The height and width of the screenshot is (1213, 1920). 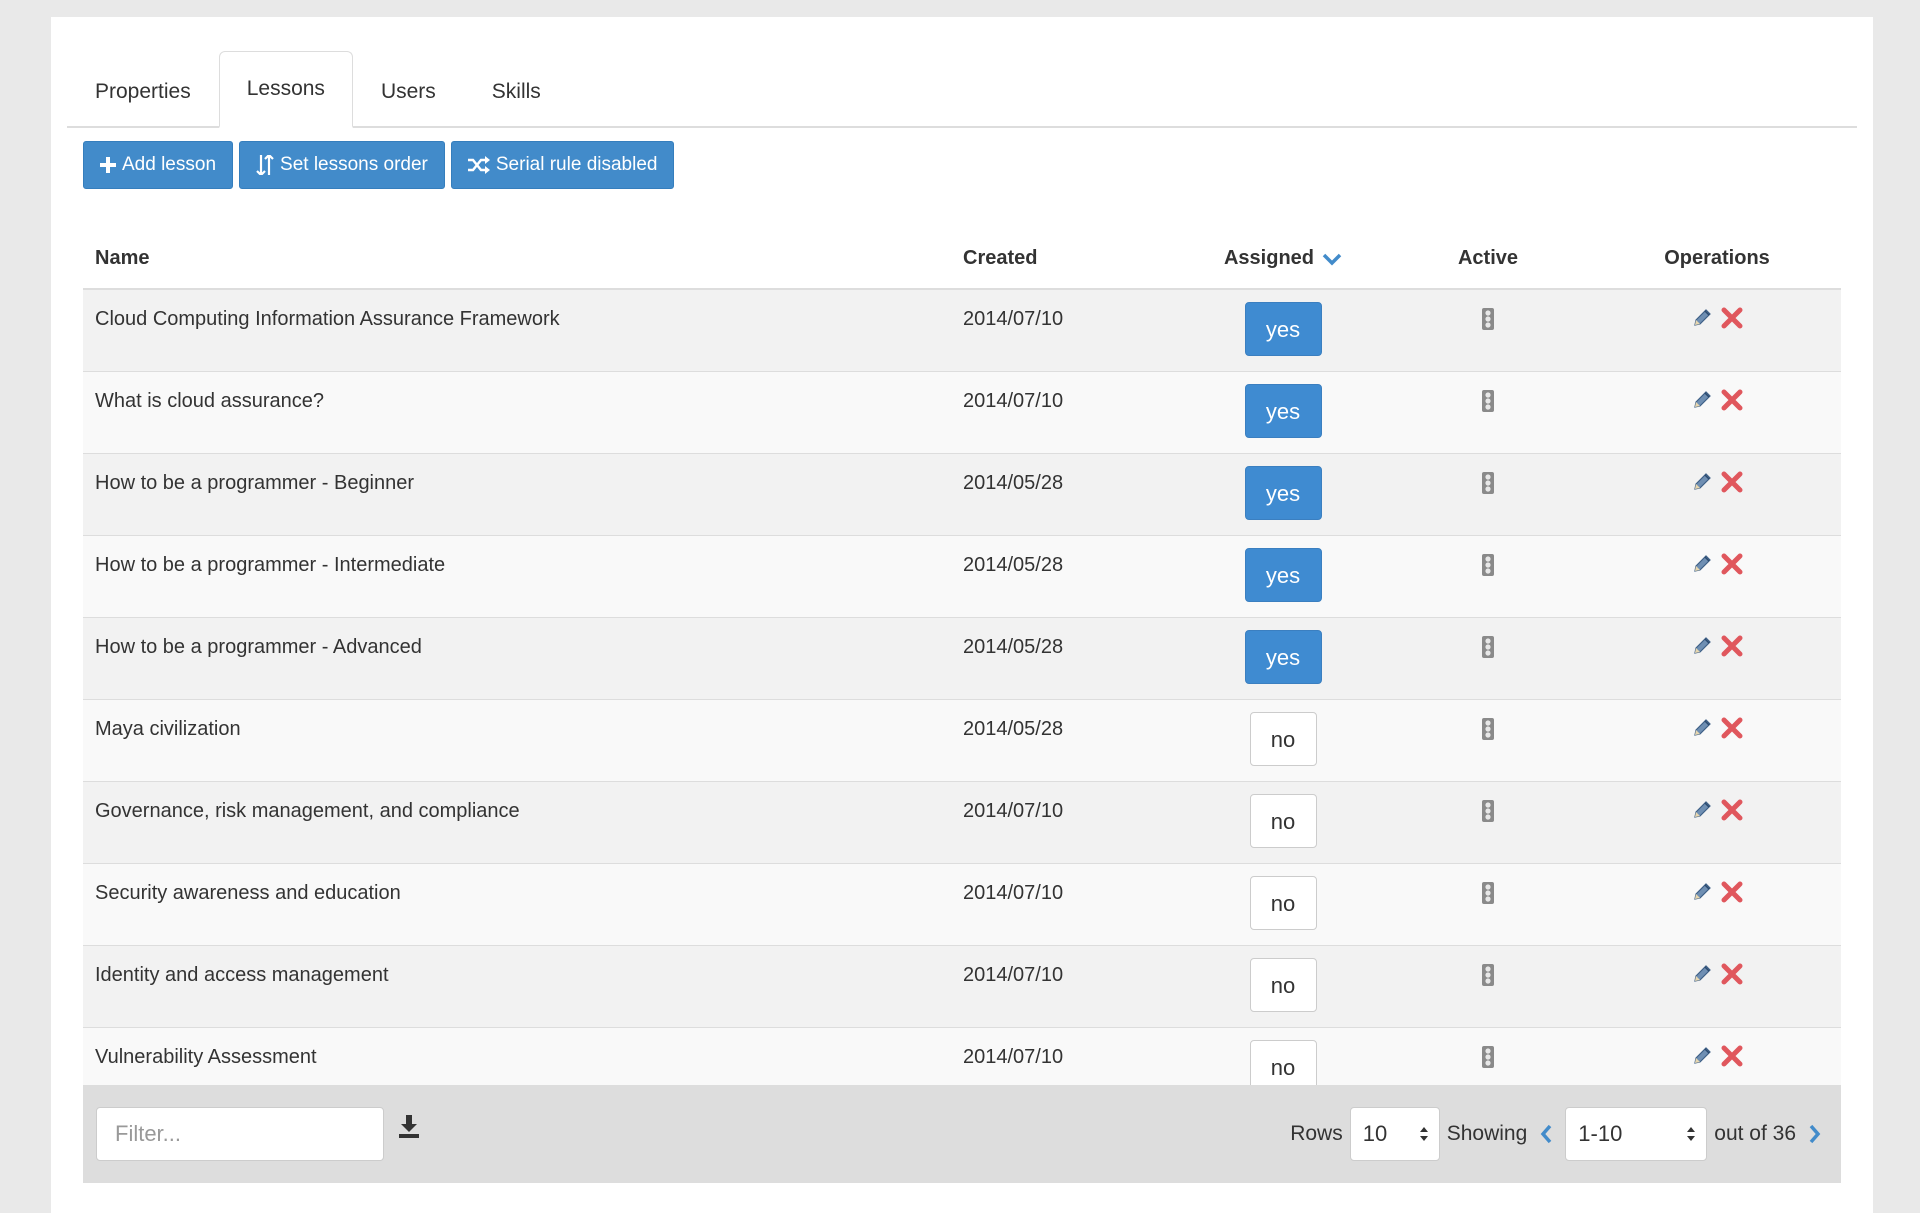 What do you see at coordinates (523, 986) in the screenshot?
I see `lesson-name: Identity and access management` at bounding box center [523, 986].